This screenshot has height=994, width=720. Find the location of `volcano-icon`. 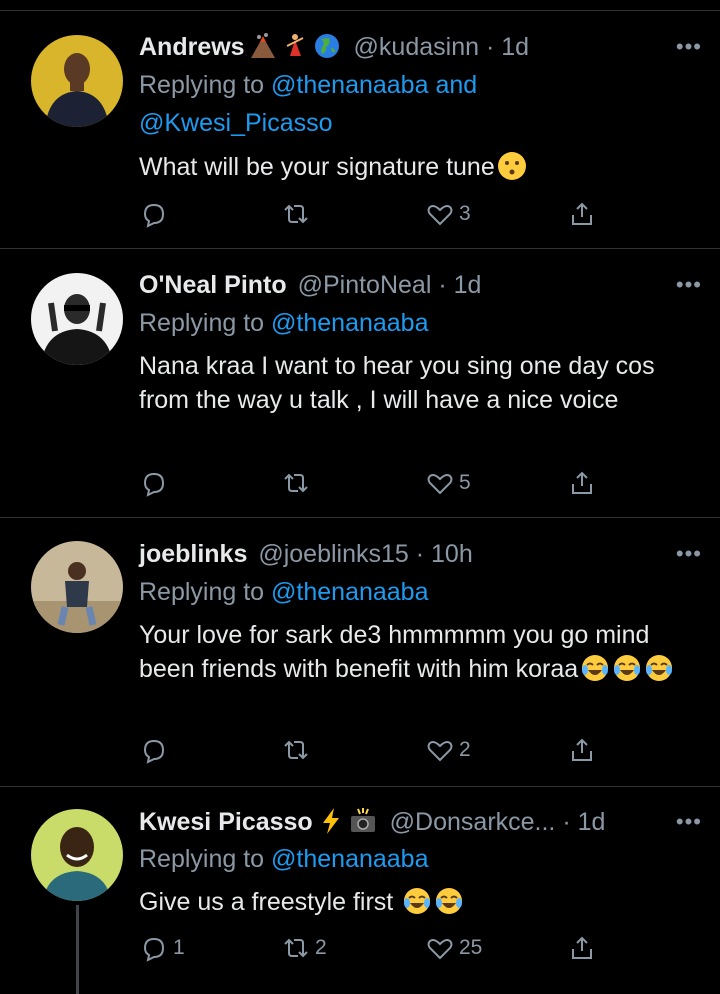

volcano-icon is located at coordinates (263, 46).